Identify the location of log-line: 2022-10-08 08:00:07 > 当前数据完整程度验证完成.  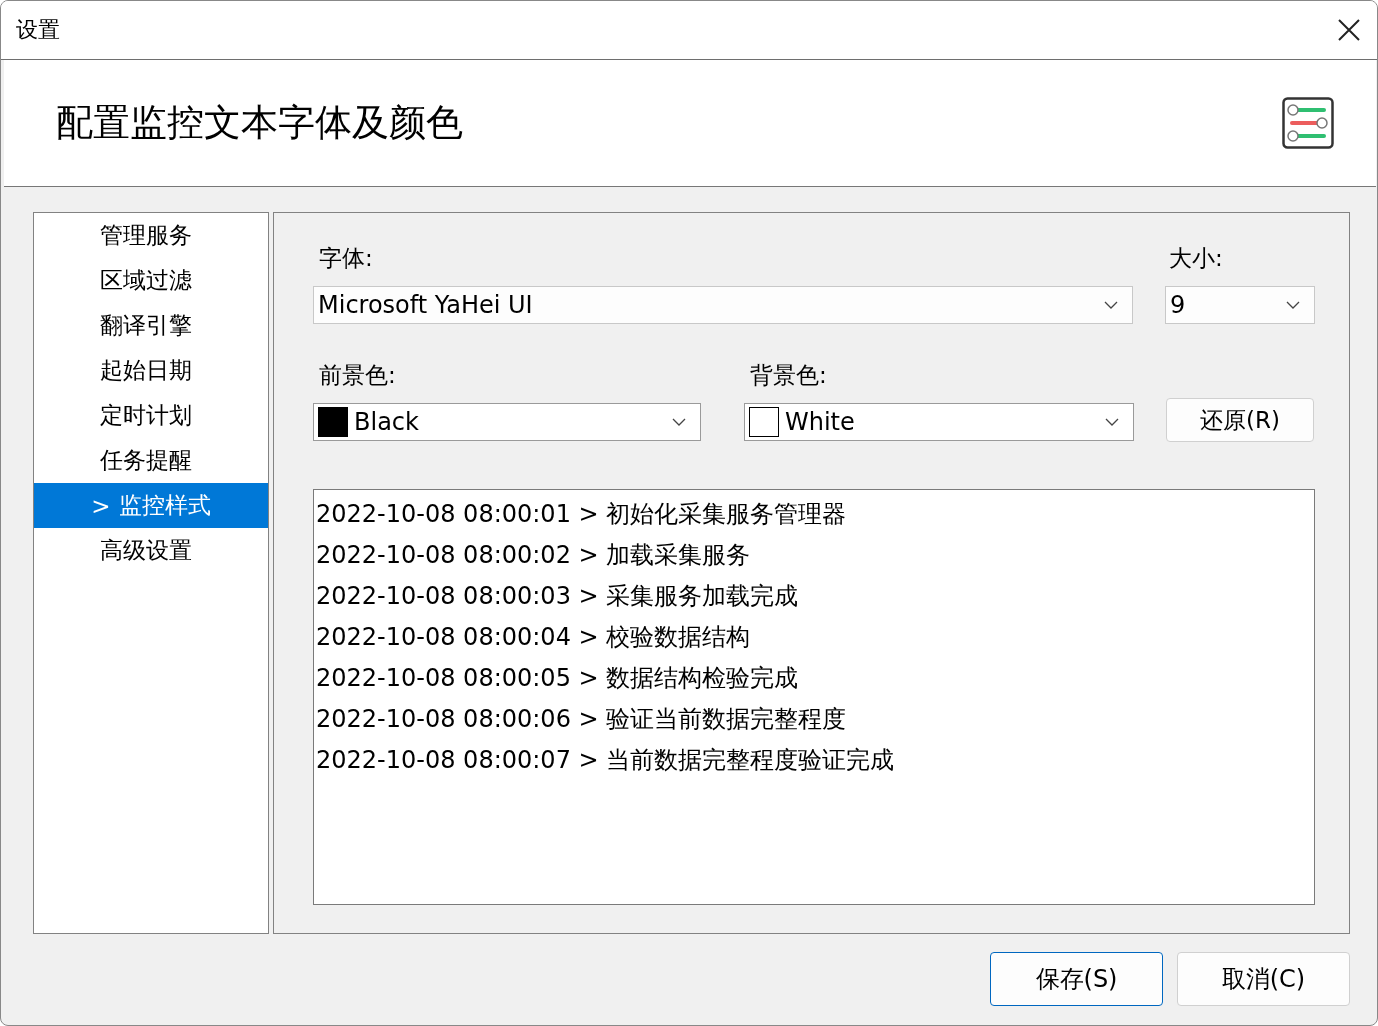
(605, 760).